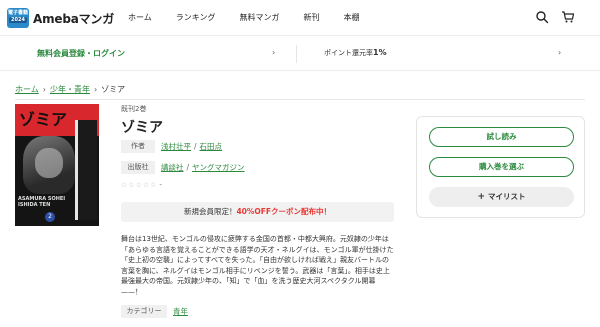  I want to click on logo-badge-year: 2024, so click(18, 20).